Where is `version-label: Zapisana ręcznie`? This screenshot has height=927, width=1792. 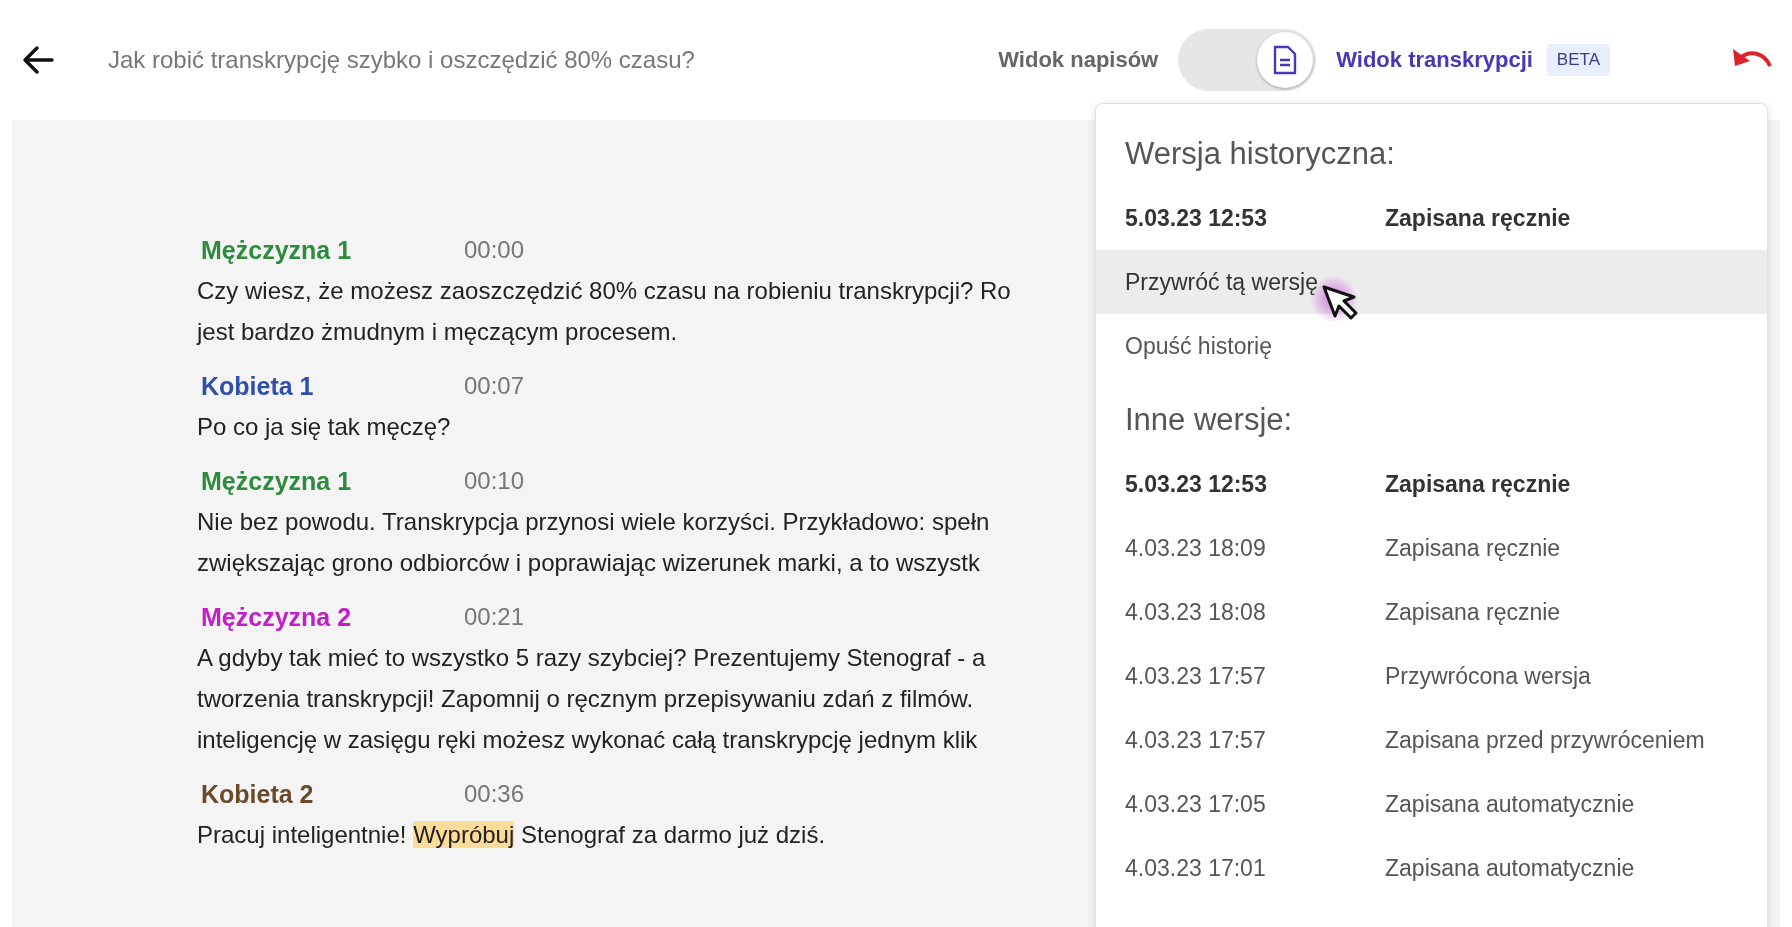 version-label: Zapisana ręcznie is located at coordinates (1478, 218).